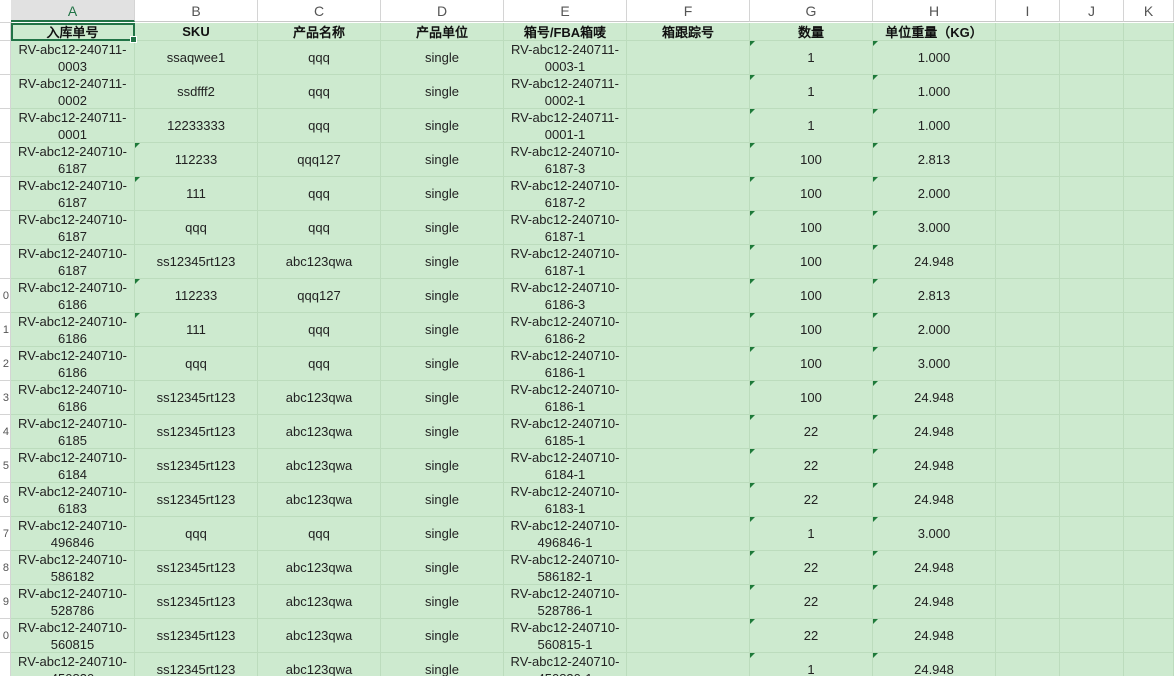 This screenshot has height=676, width=1174. Describe the element at coordinates (73, 466) in the screenshot. I see `cell-a: RV-abc12-240710-6184` at that location.